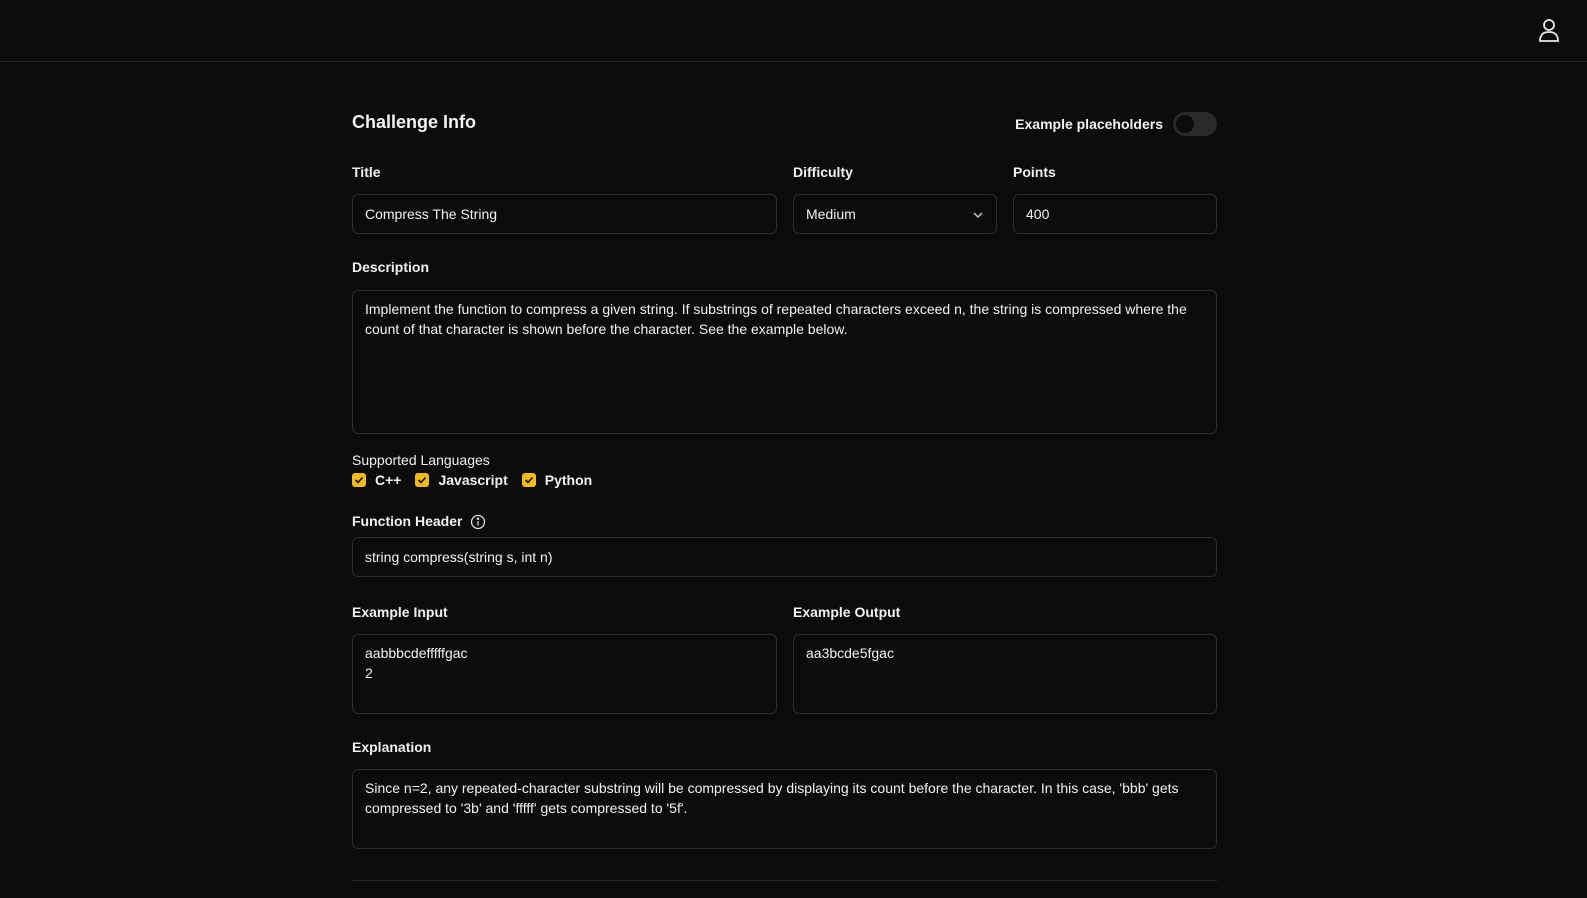 This screenshot has height=898, width=1587. Describe the element at coordinates (391, 267) in the screenshot. I see `description-label: Description` at that location.